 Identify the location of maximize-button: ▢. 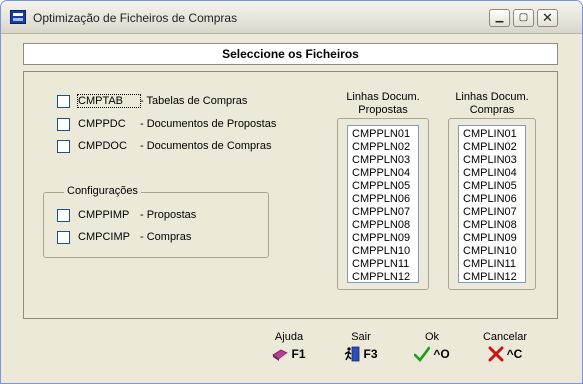
(523, 18).